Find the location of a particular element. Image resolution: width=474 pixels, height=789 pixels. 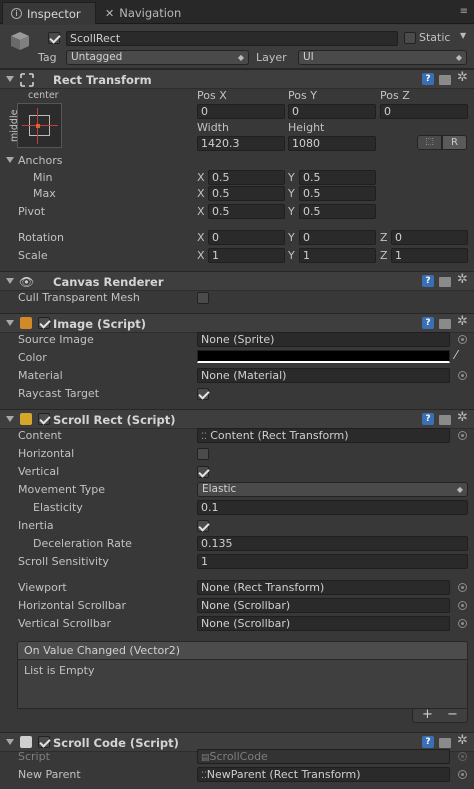

pos-y-field: 0 is located at coordinates (332, 111).